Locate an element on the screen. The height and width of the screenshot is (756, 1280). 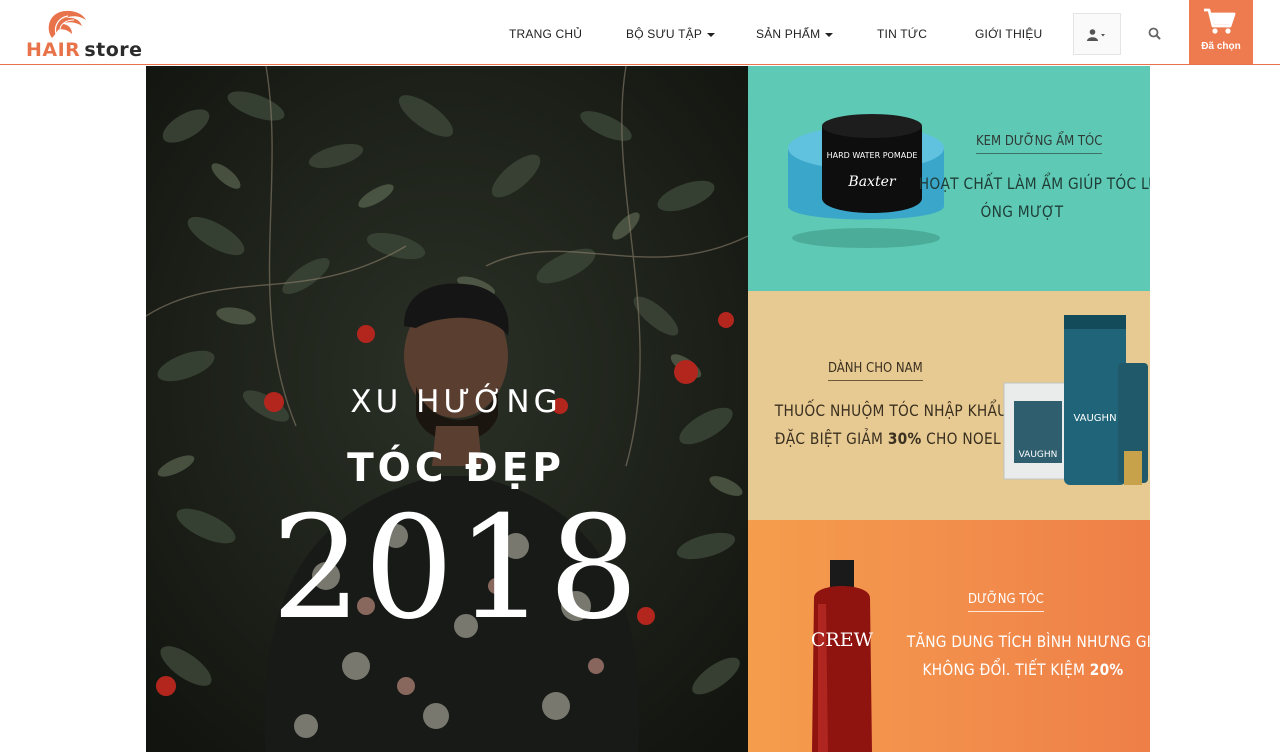
crew-bottle-image: CREW is located at coordinates (842, 656).